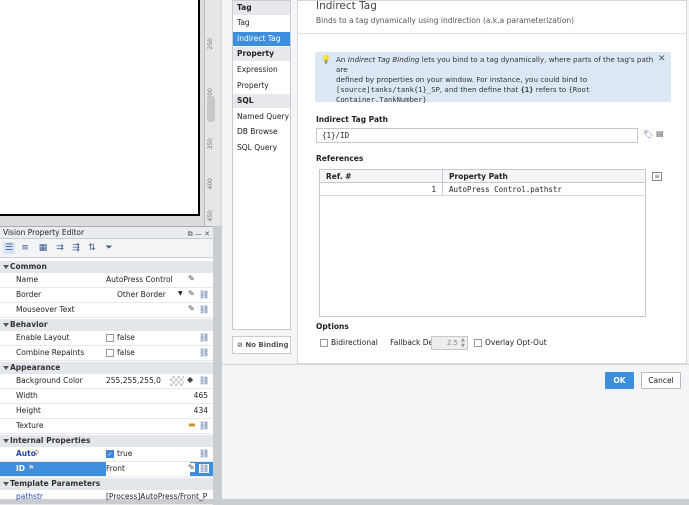 The width and height of the screenshot is (689, 505). What do you see at coordinates (92, 248) in the screenshot?
I see `sort-icon: ⇅` at bounding box center [92, 248].